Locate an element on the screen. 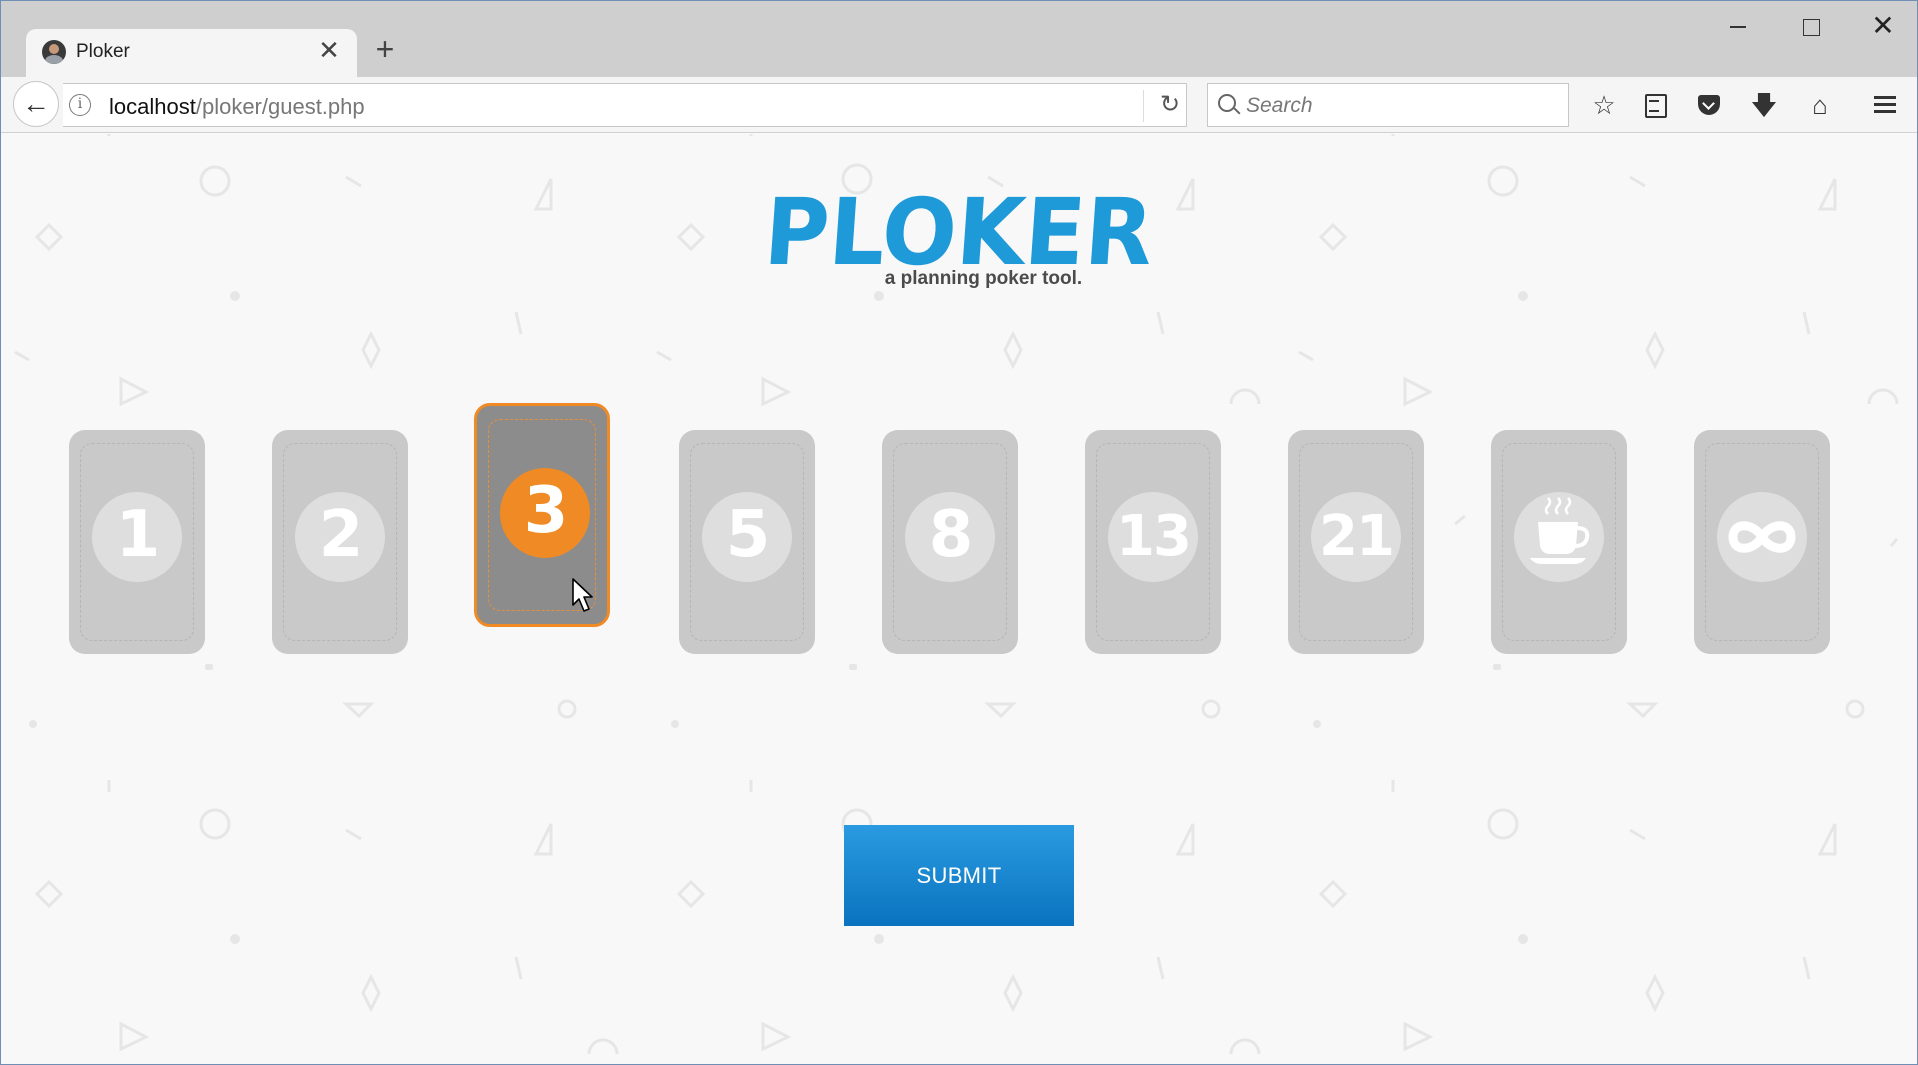 The width and height of the screenshot is (1918, 1065). url-path: /ploker/guest.php is located at coordinates (280, 106).